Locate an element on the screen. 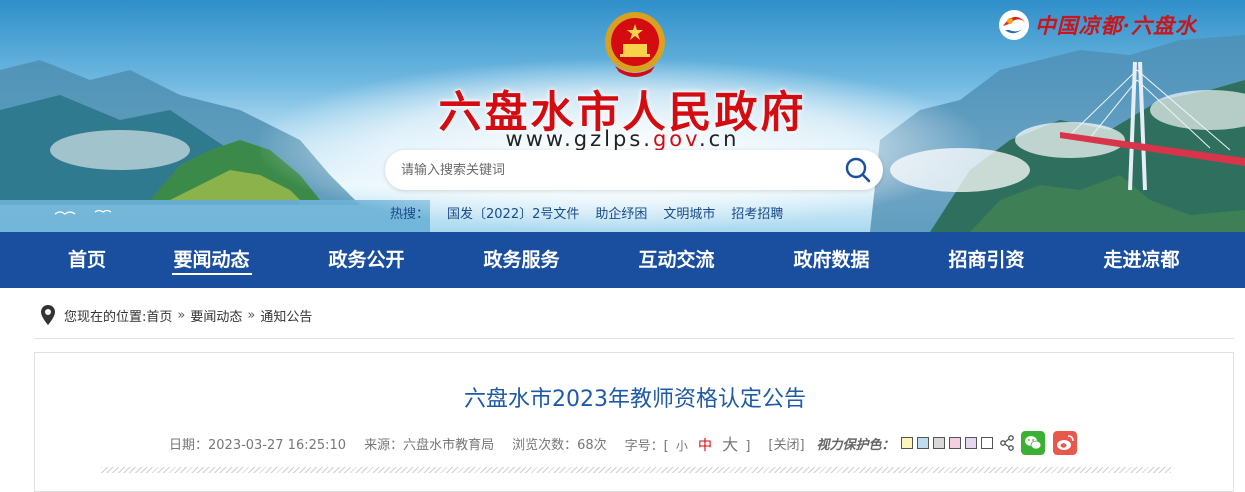  font-small-button: 小 is located at coordinates (682, 446).